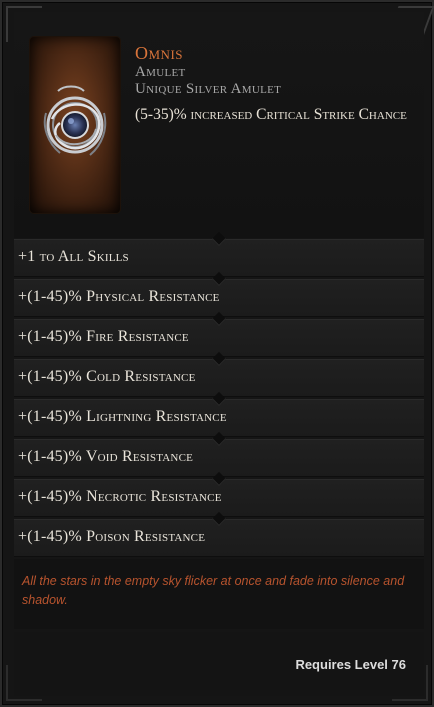 The width and height of the screenshot is (434, 707). Describe the element at coordinates (73, 256) in the screenshot. I see `affix-text: +1 to All Skills` at that location.